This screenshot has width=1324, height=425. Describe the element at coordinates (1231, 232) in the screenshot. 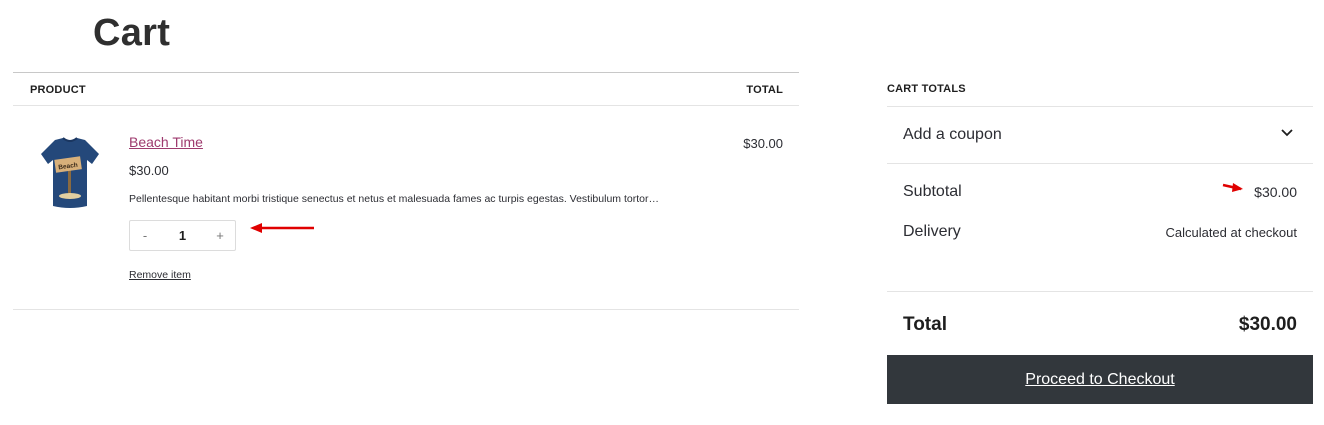

I see `delivery-value: Calculated at checkout` at that location.